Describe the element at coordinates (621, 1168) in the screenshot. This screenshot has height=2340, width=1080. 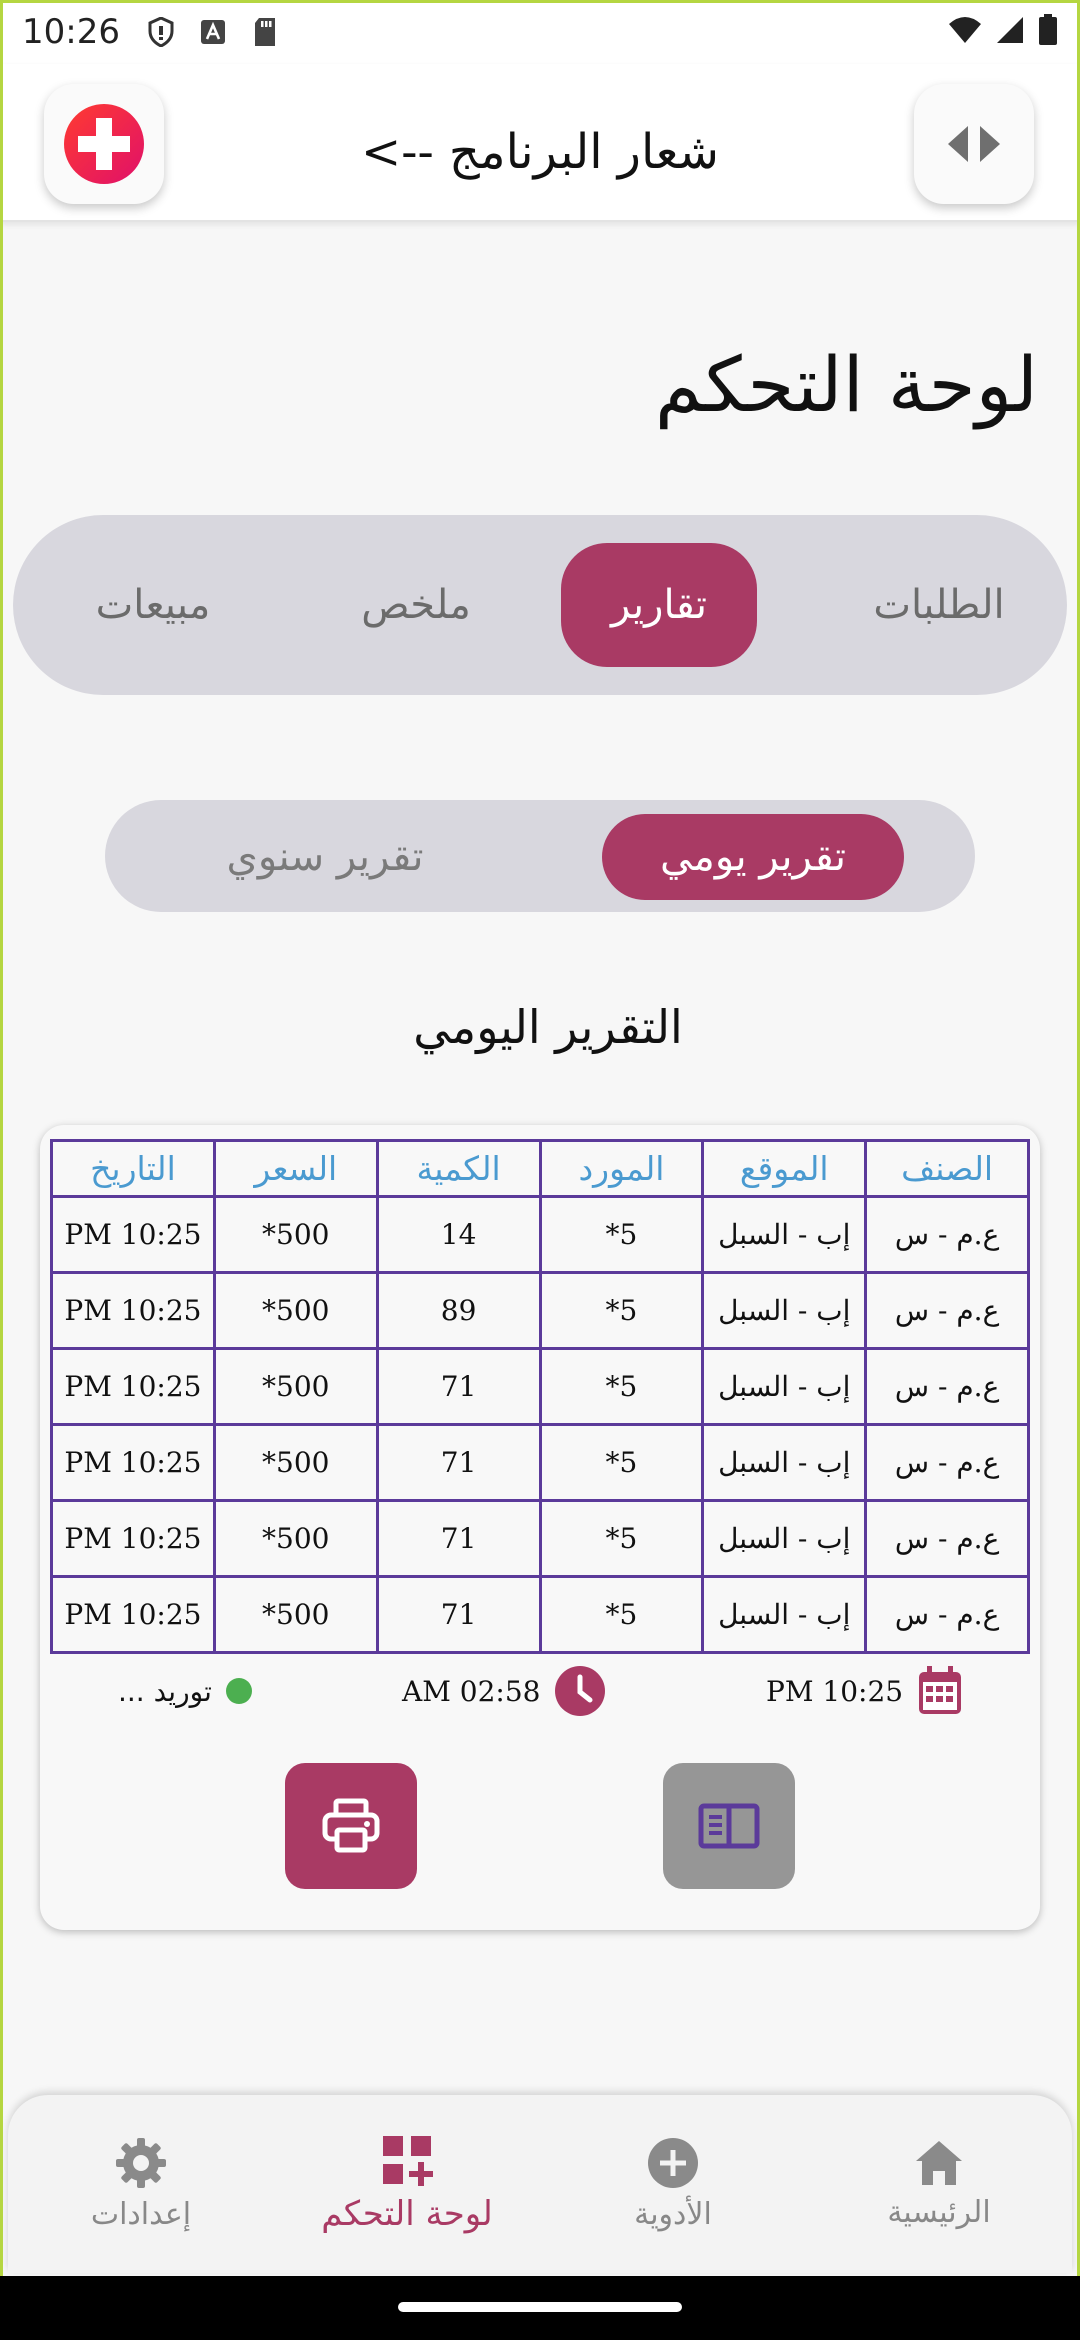
I see `column-header: المورد` at that location.